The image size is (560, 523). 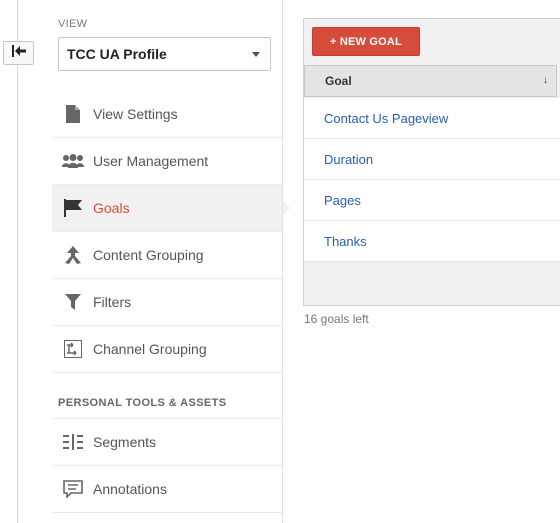 I want to click on sidebar-item-goals: Goals, so click(x=167, y=208).